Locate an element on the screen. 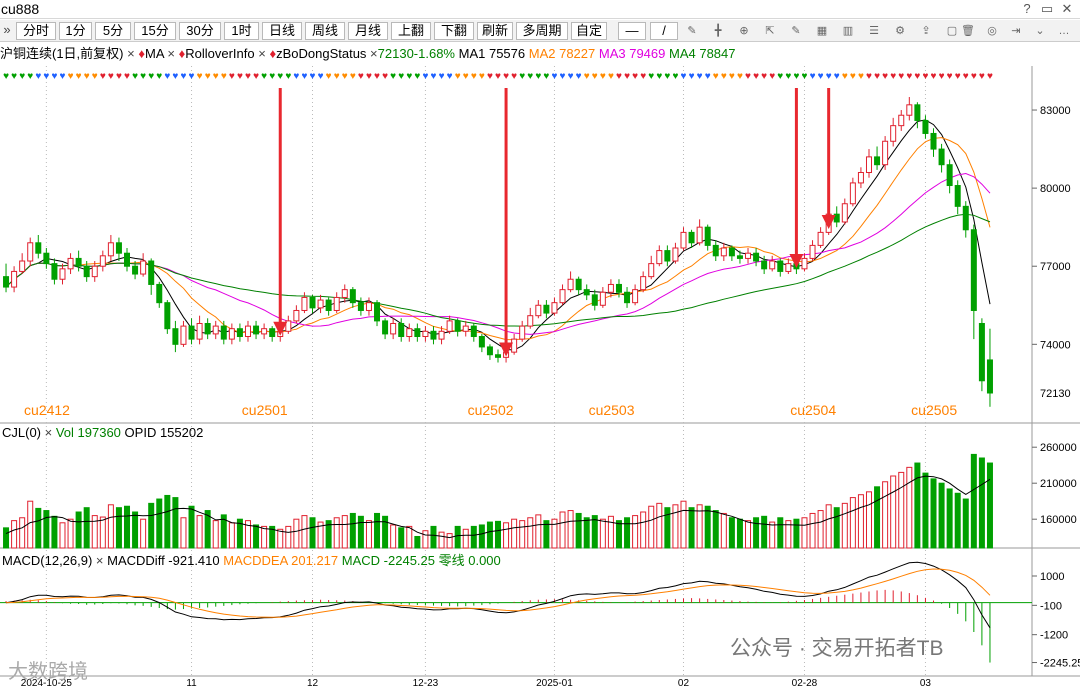  volume-indicator-name: CJL(0) is located at coordinates (21, 432).